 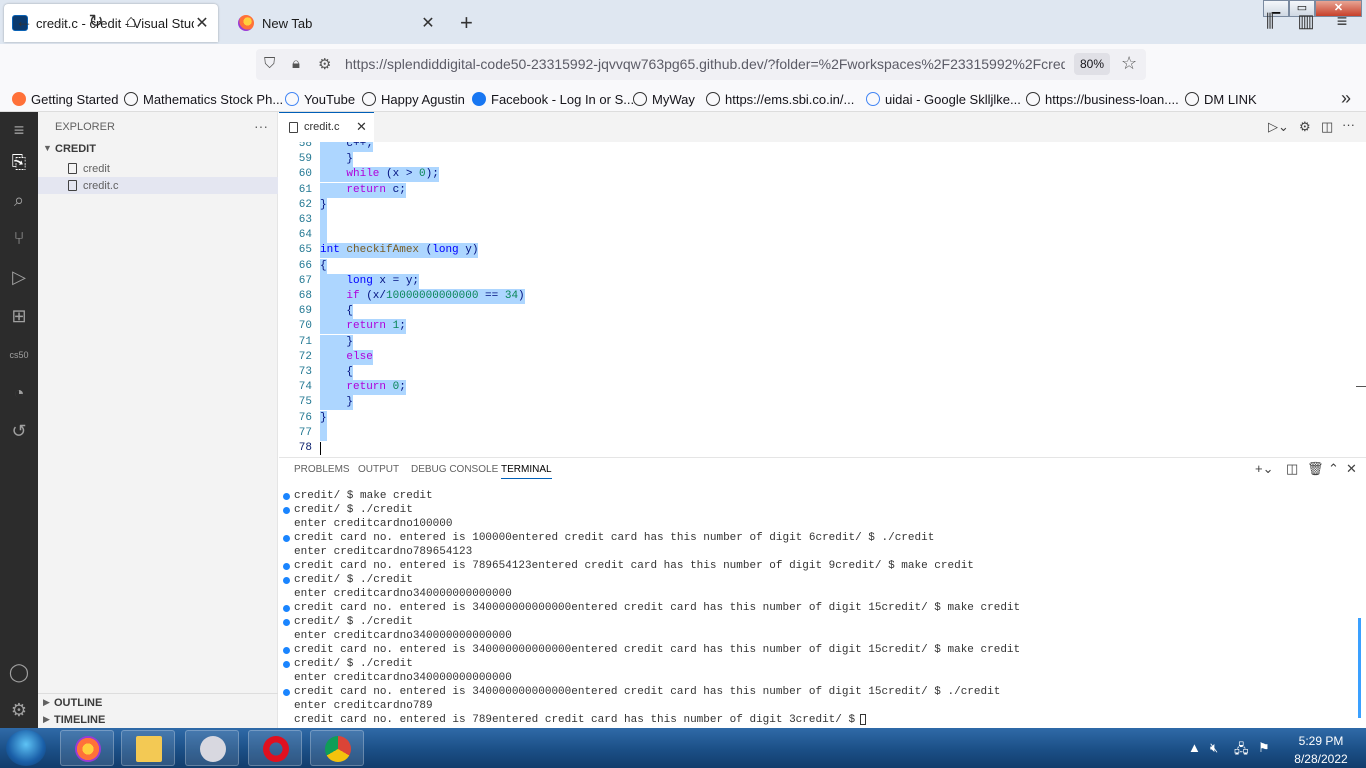 I want to click on tab-debug-console: DEBUG CONSOLE, so click(x=454, y=469).